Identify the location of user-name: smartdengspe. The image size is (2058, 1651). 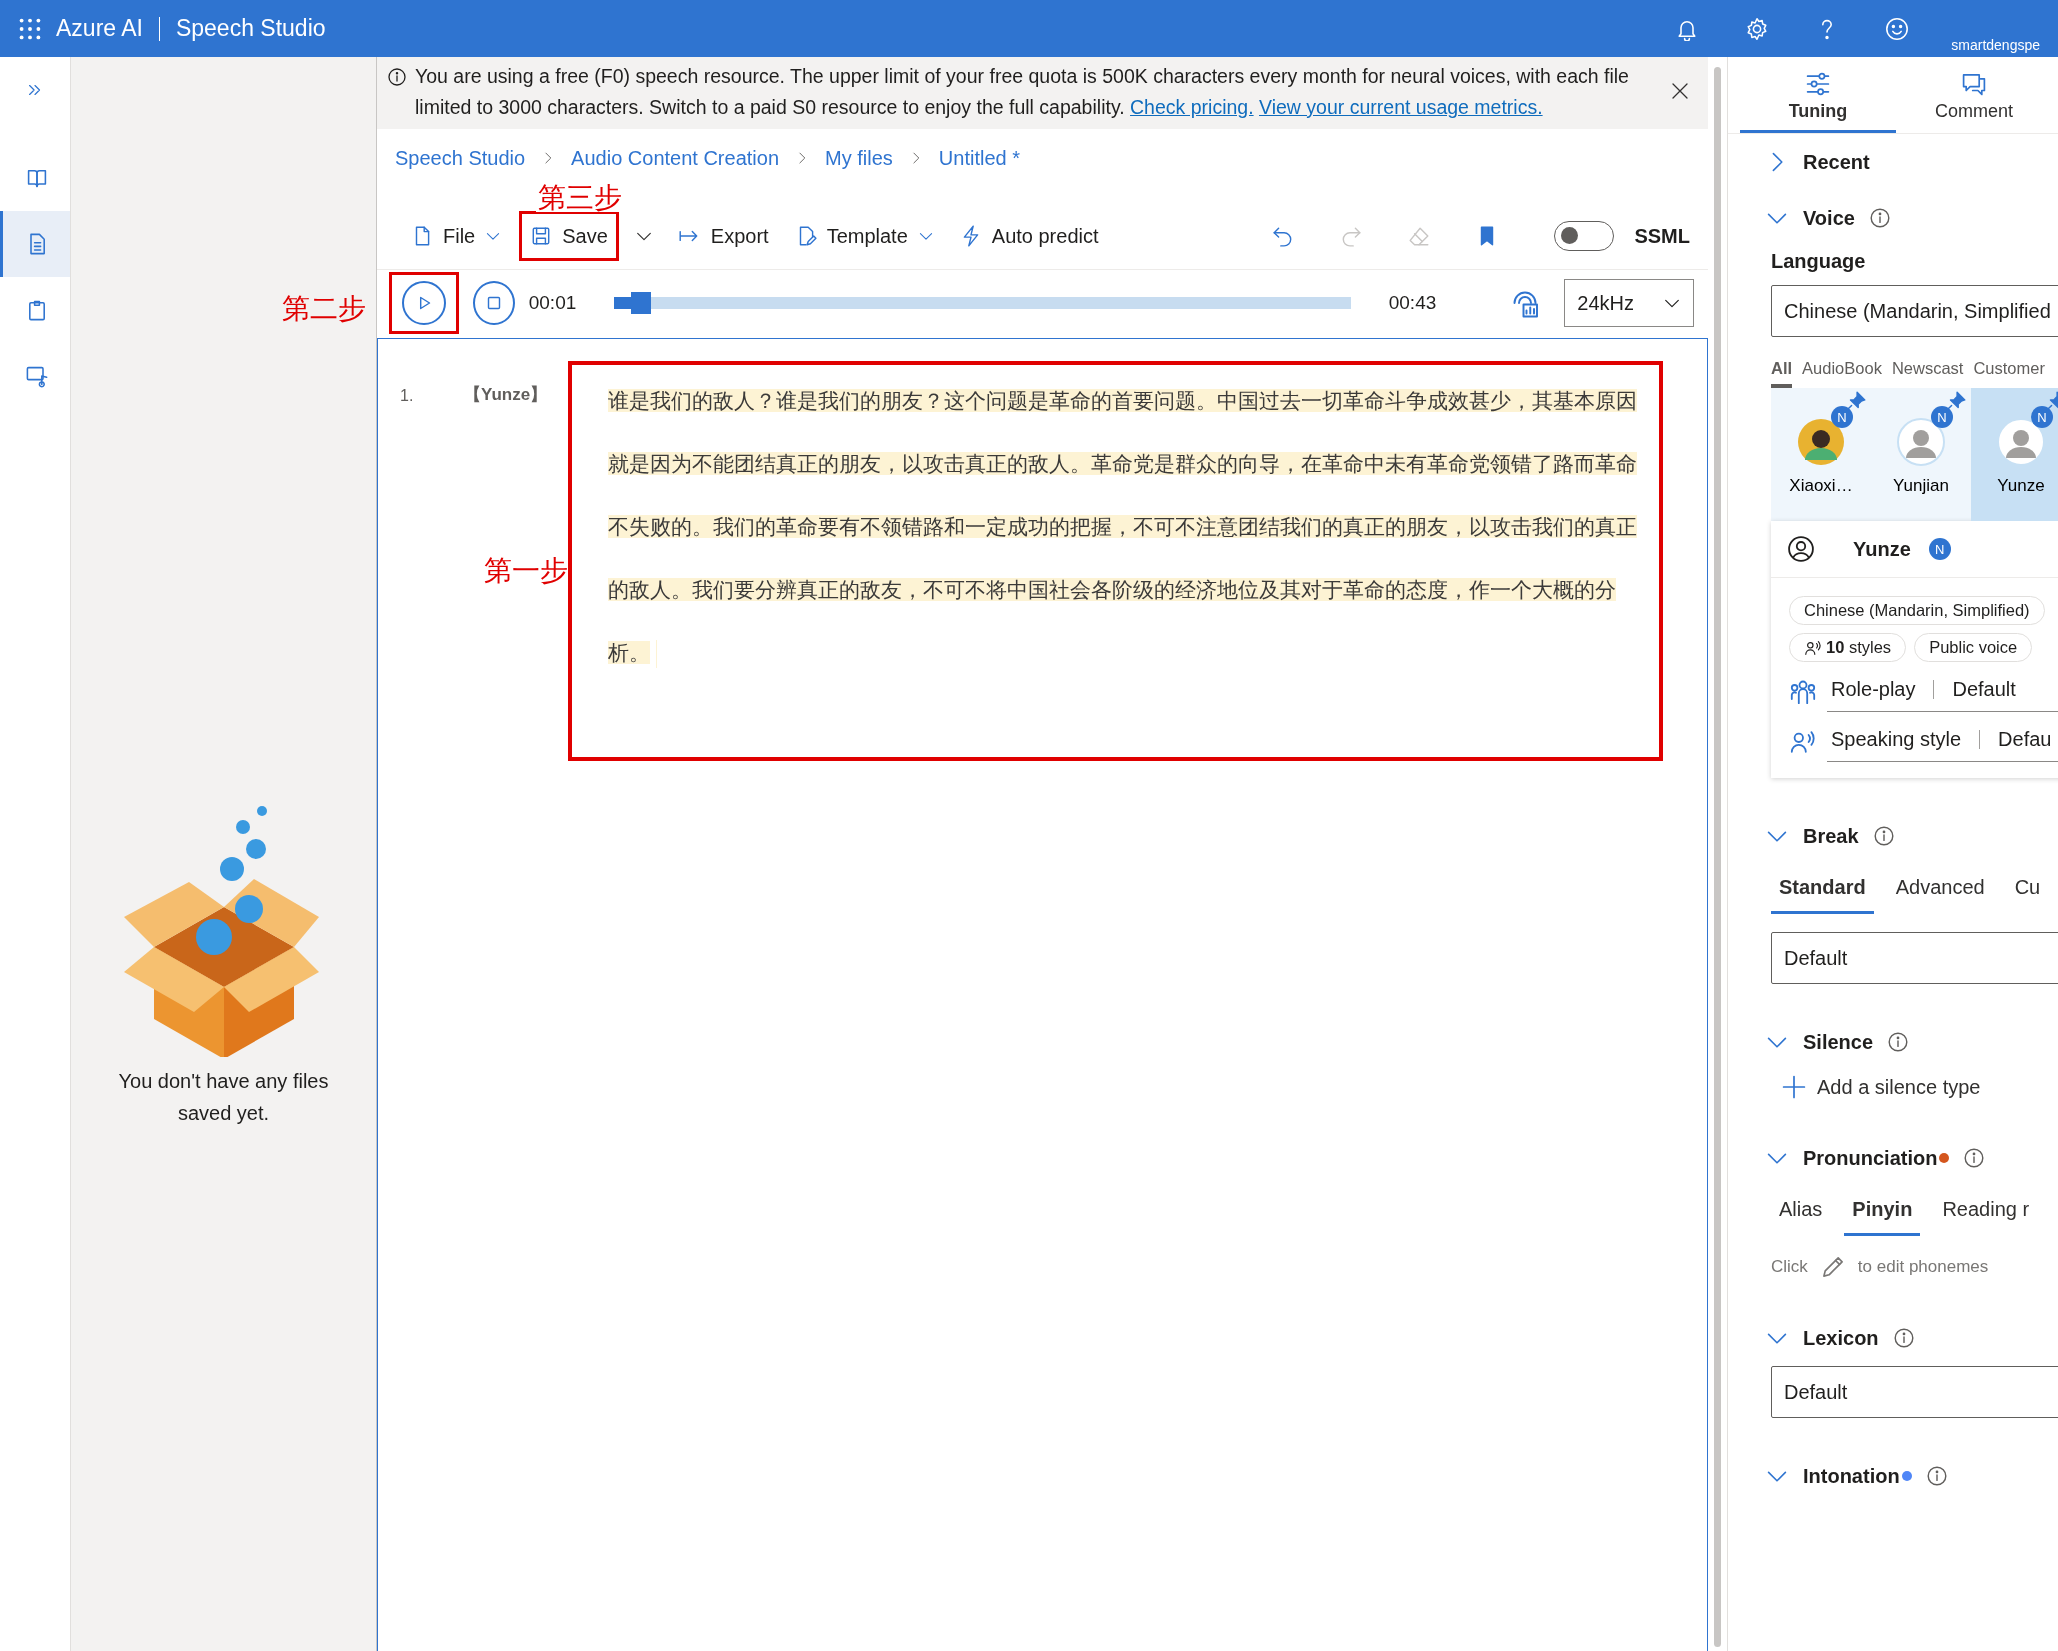
(1995, 45).